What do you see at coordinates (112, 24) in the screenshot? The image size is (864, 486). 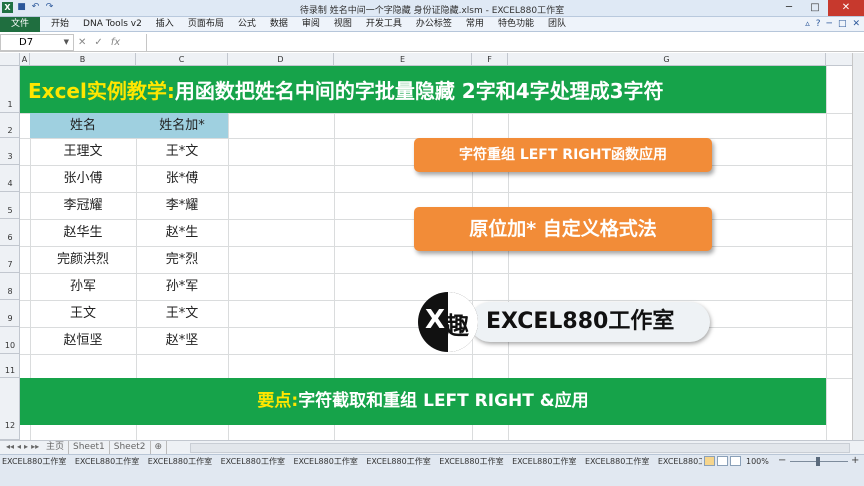 I see `tab-dna-tools: DNA Tools v2` at bounding box center [112, 24].